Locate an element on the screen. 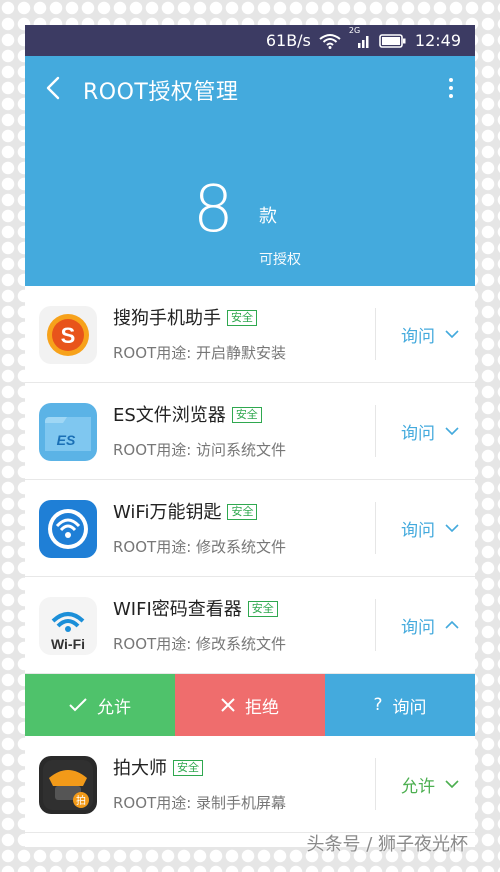 The image size is (500, 872). allow-label: 允许 is located at coordinates (114, 707).